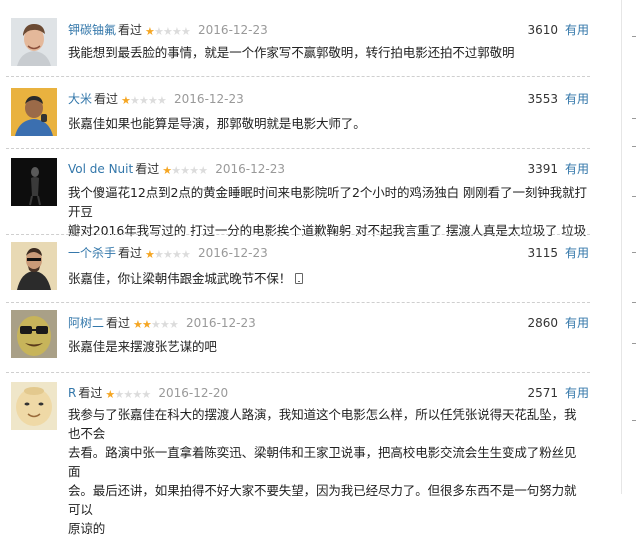 The width and height of the screenshot is (640, 538). What do you see at coordinates (217, 123) in the screenshot?
I see `review-text-line: 张嘉佳如果也能算是导演，那郭敬明就是电影大师了。` at bounding box center [217, 123].